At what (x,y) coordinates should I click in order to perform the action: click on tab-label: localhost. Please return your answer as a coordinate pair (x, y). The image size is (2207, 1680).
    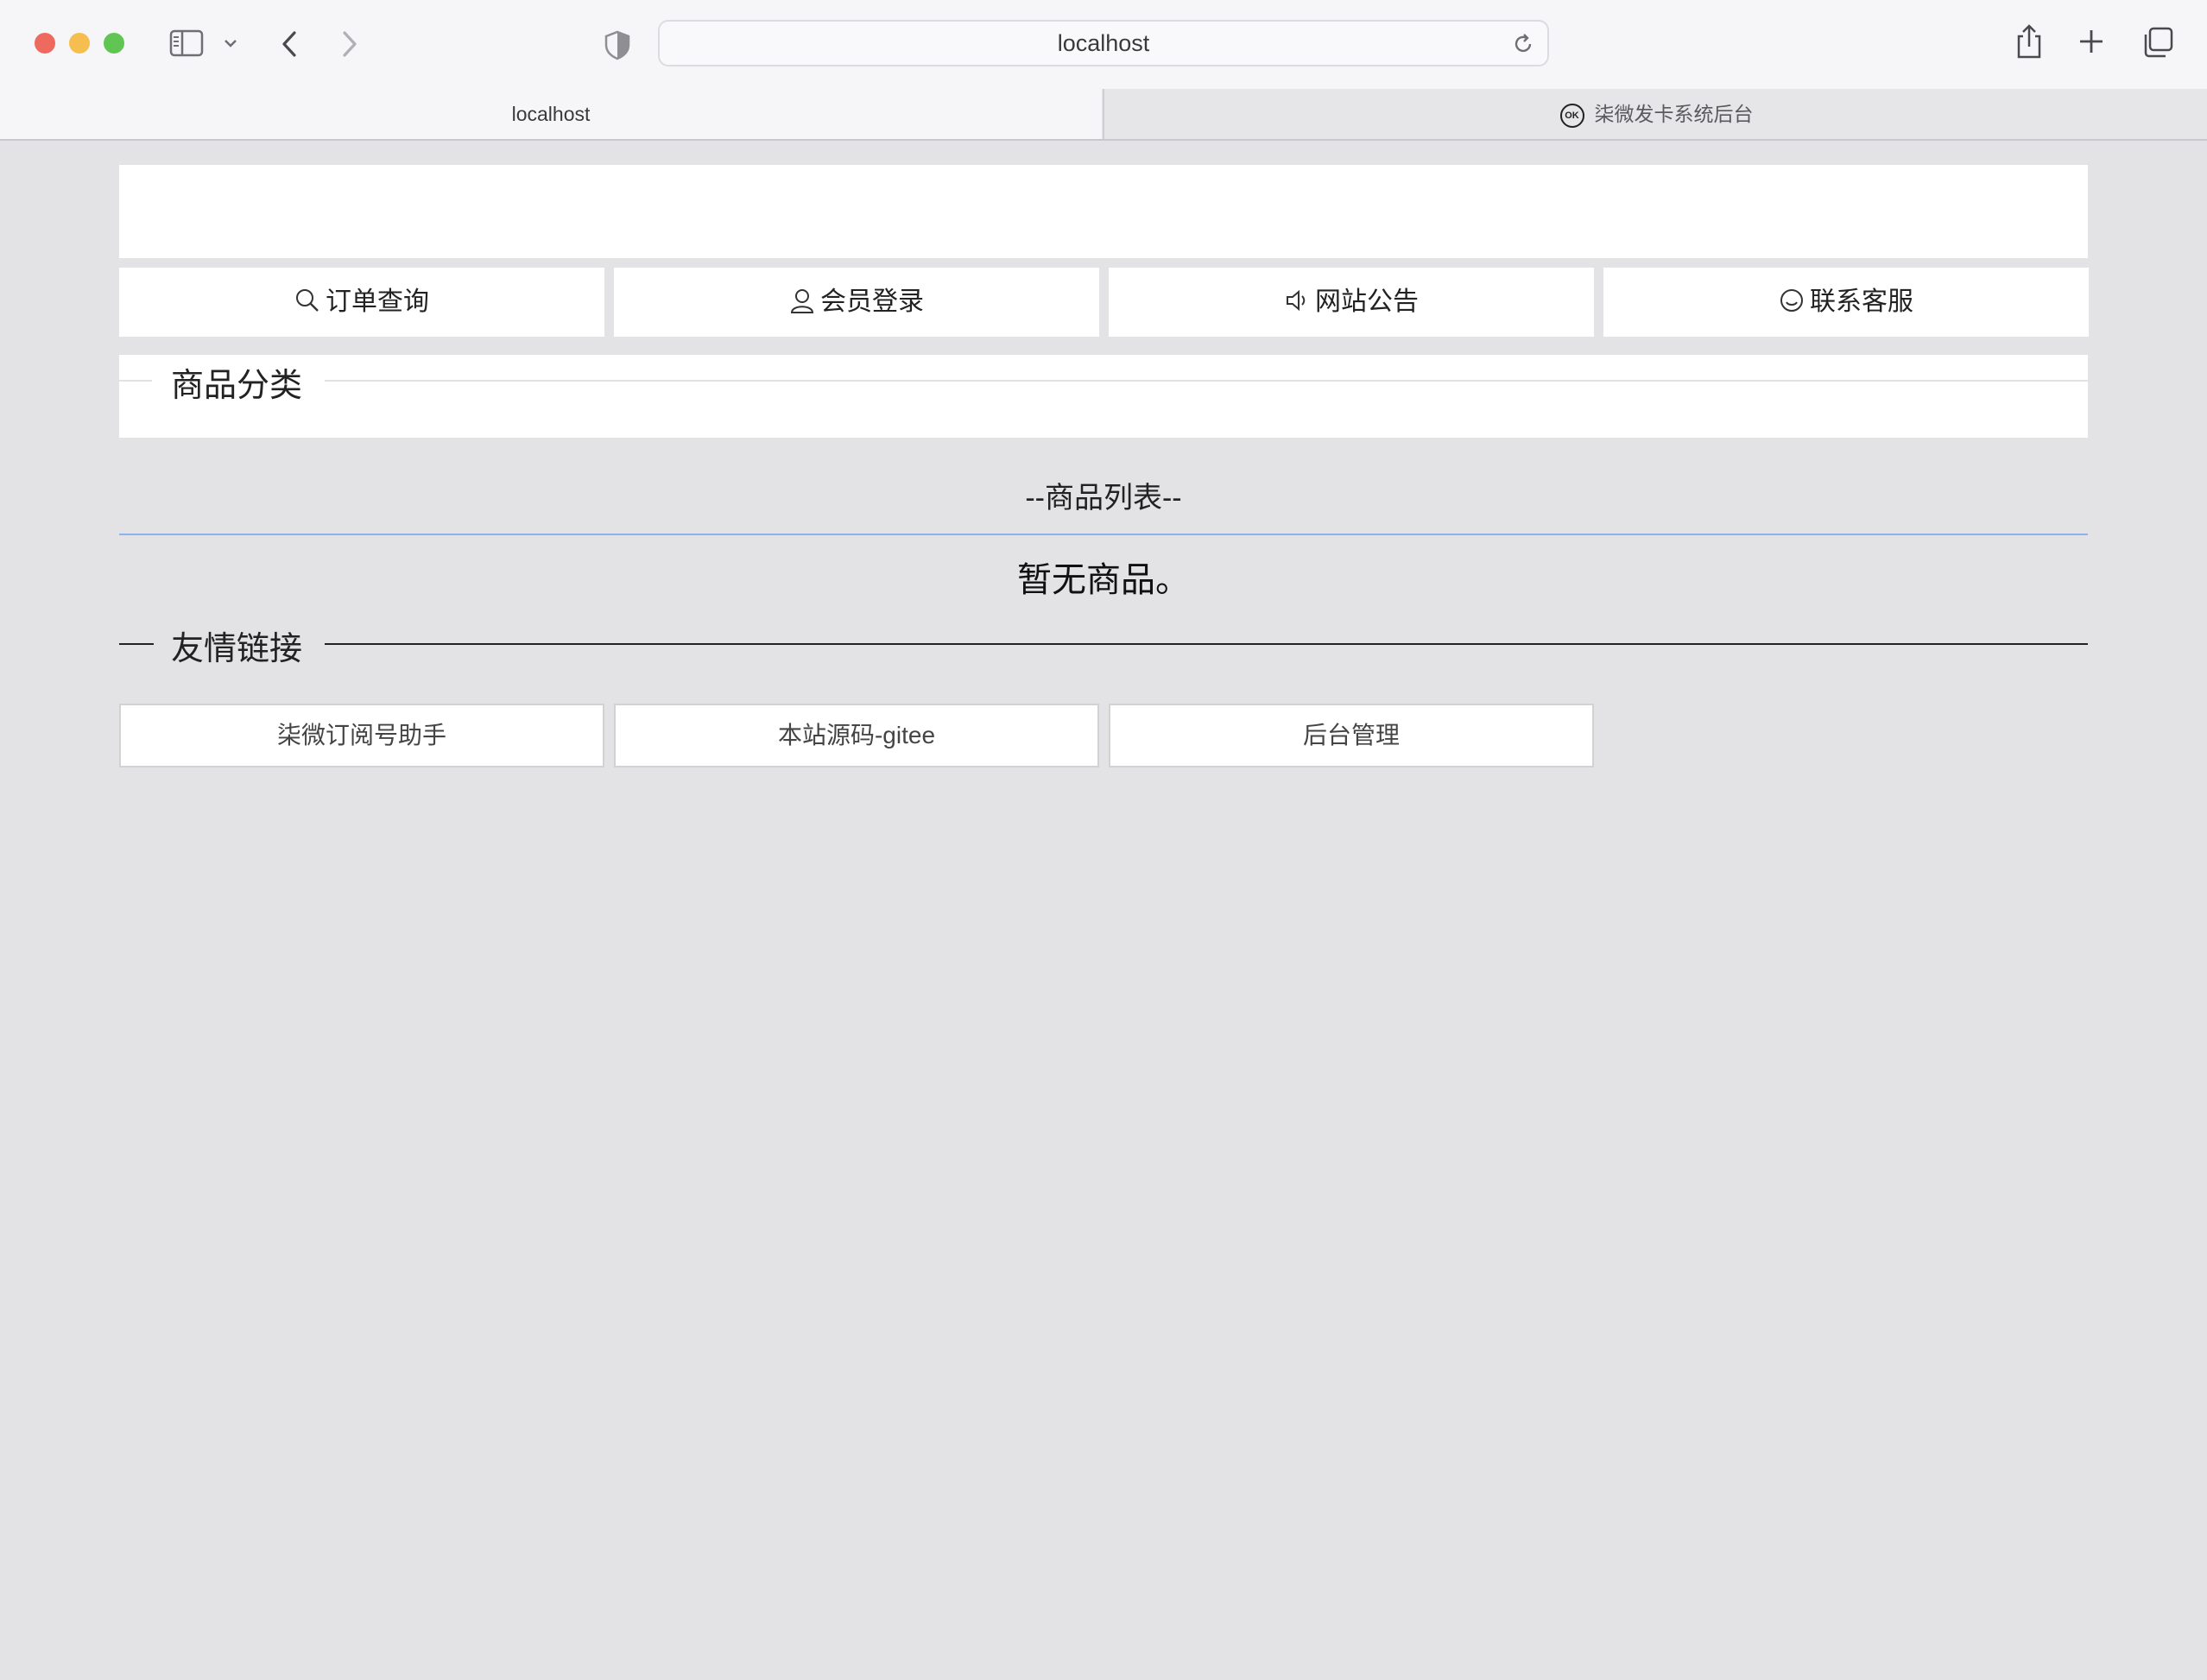
    Looking at the image, I should click on (551, 114).